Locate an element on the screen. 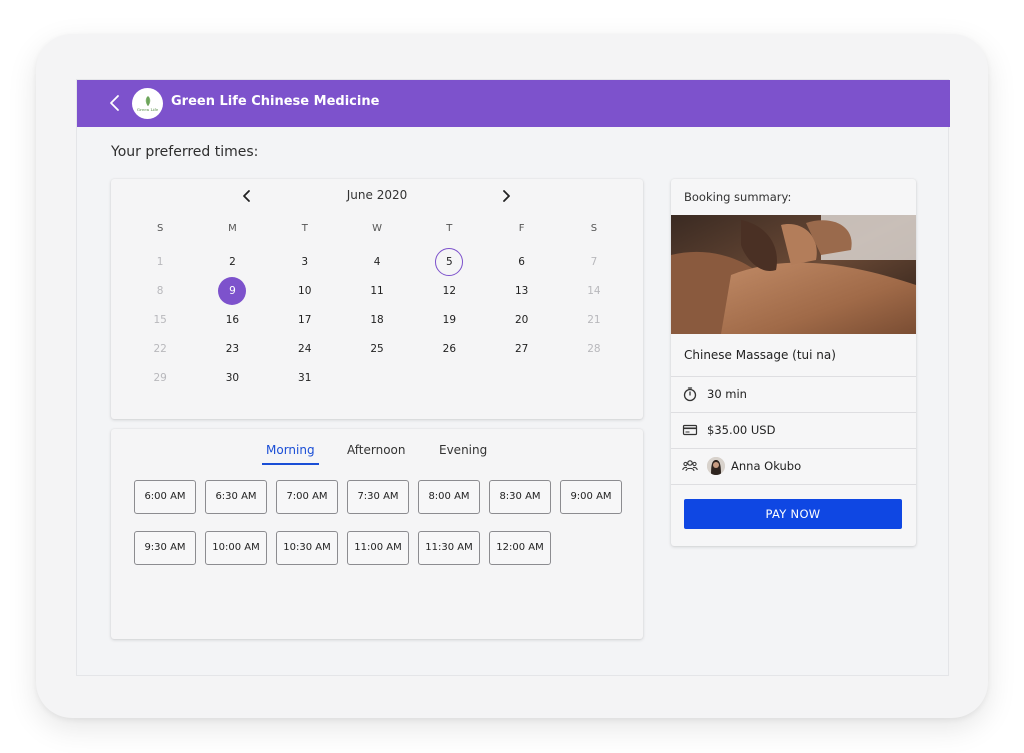  duration-value: 30 min is located at coordinates (727, 394).